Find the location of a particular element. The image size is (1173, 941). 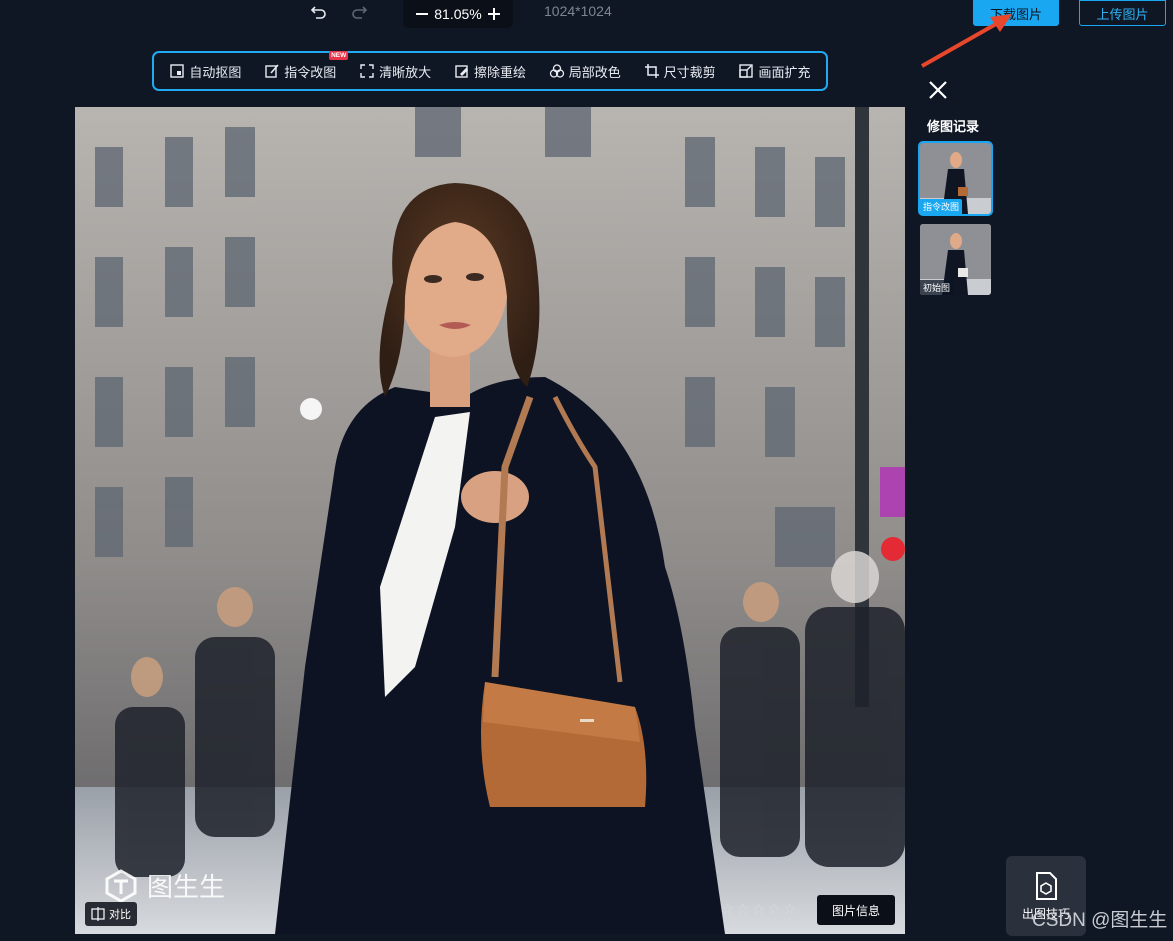

extend-icon is located at coordinates (746, 71).